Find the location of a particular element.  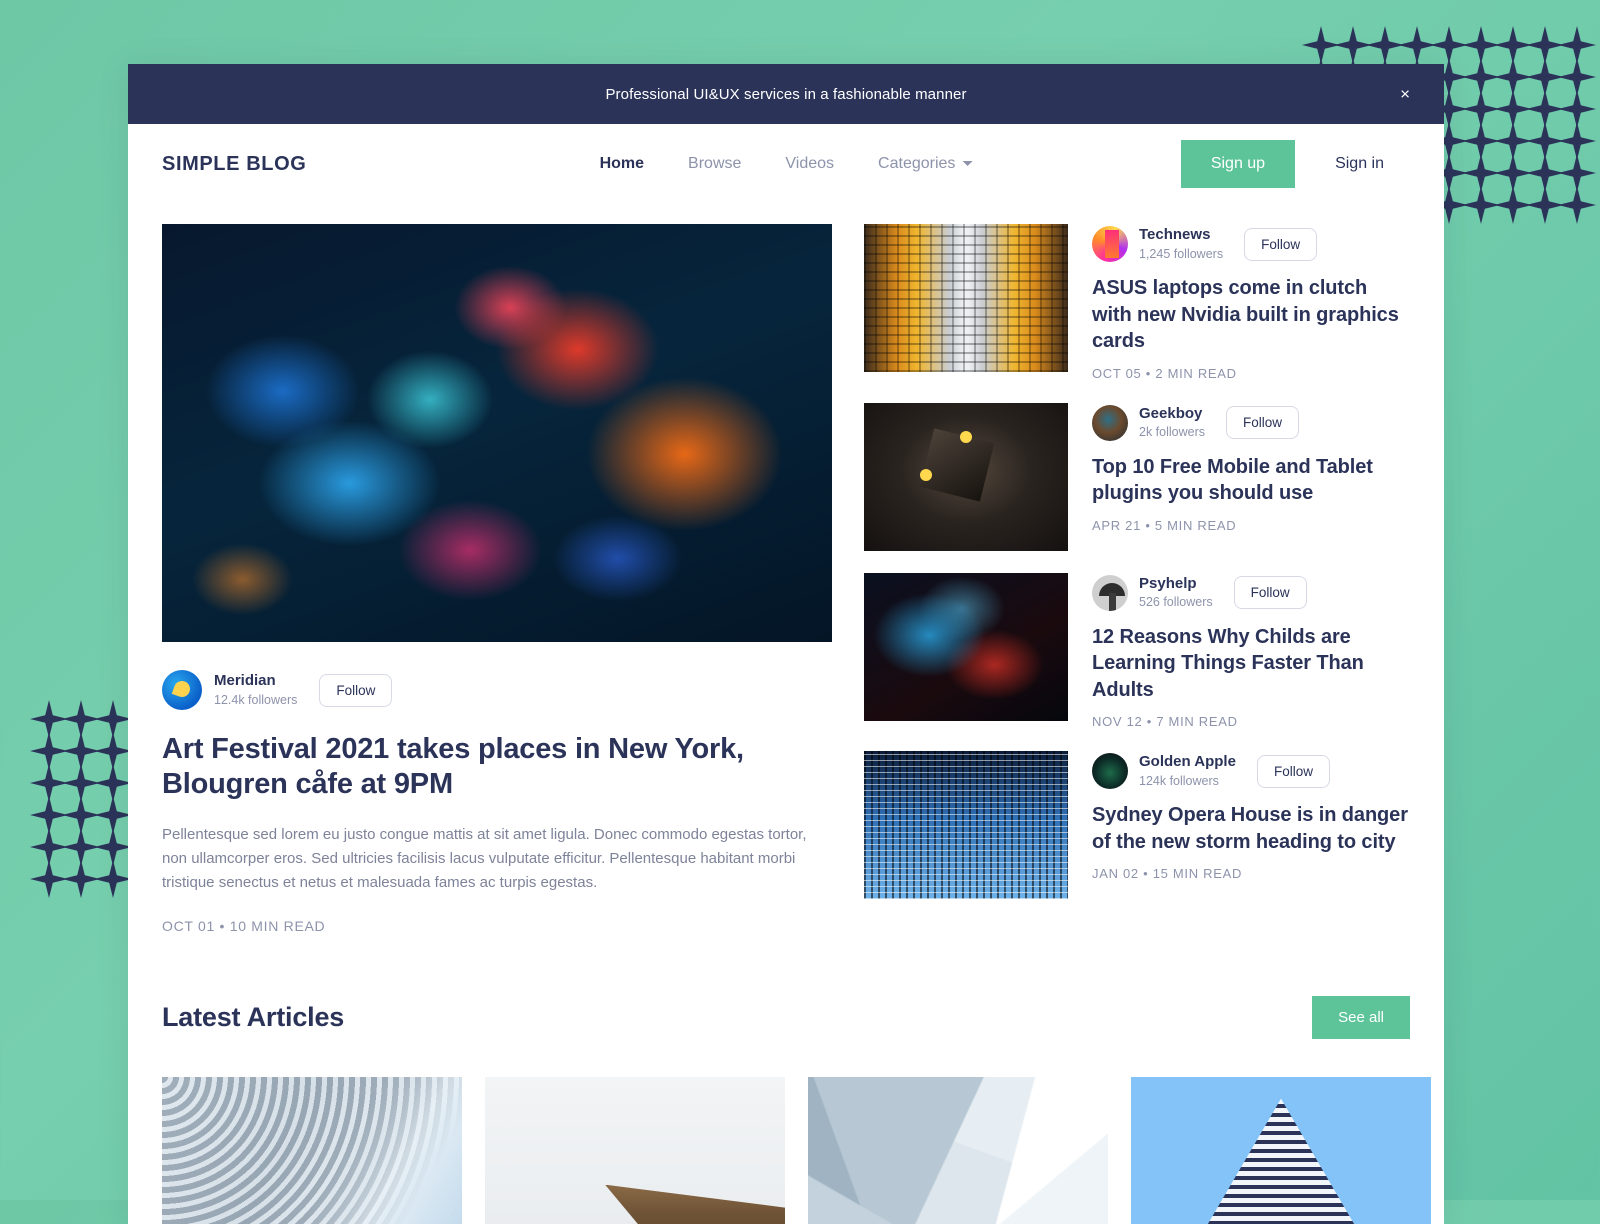

latest-articles-grid is located at coordinates (786, 1131).